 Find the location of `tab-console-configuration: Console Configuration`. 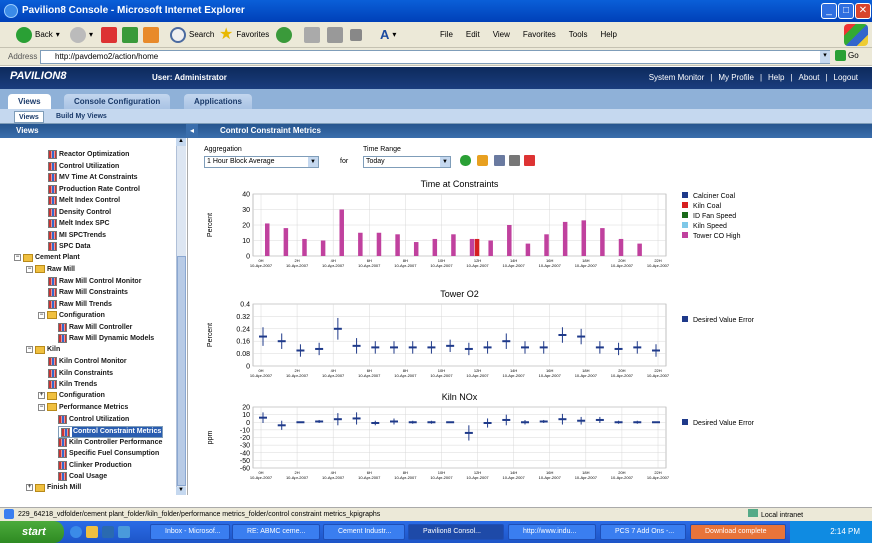

tab-console-configuration: Console Configuration is located at coordinates (117, 101).